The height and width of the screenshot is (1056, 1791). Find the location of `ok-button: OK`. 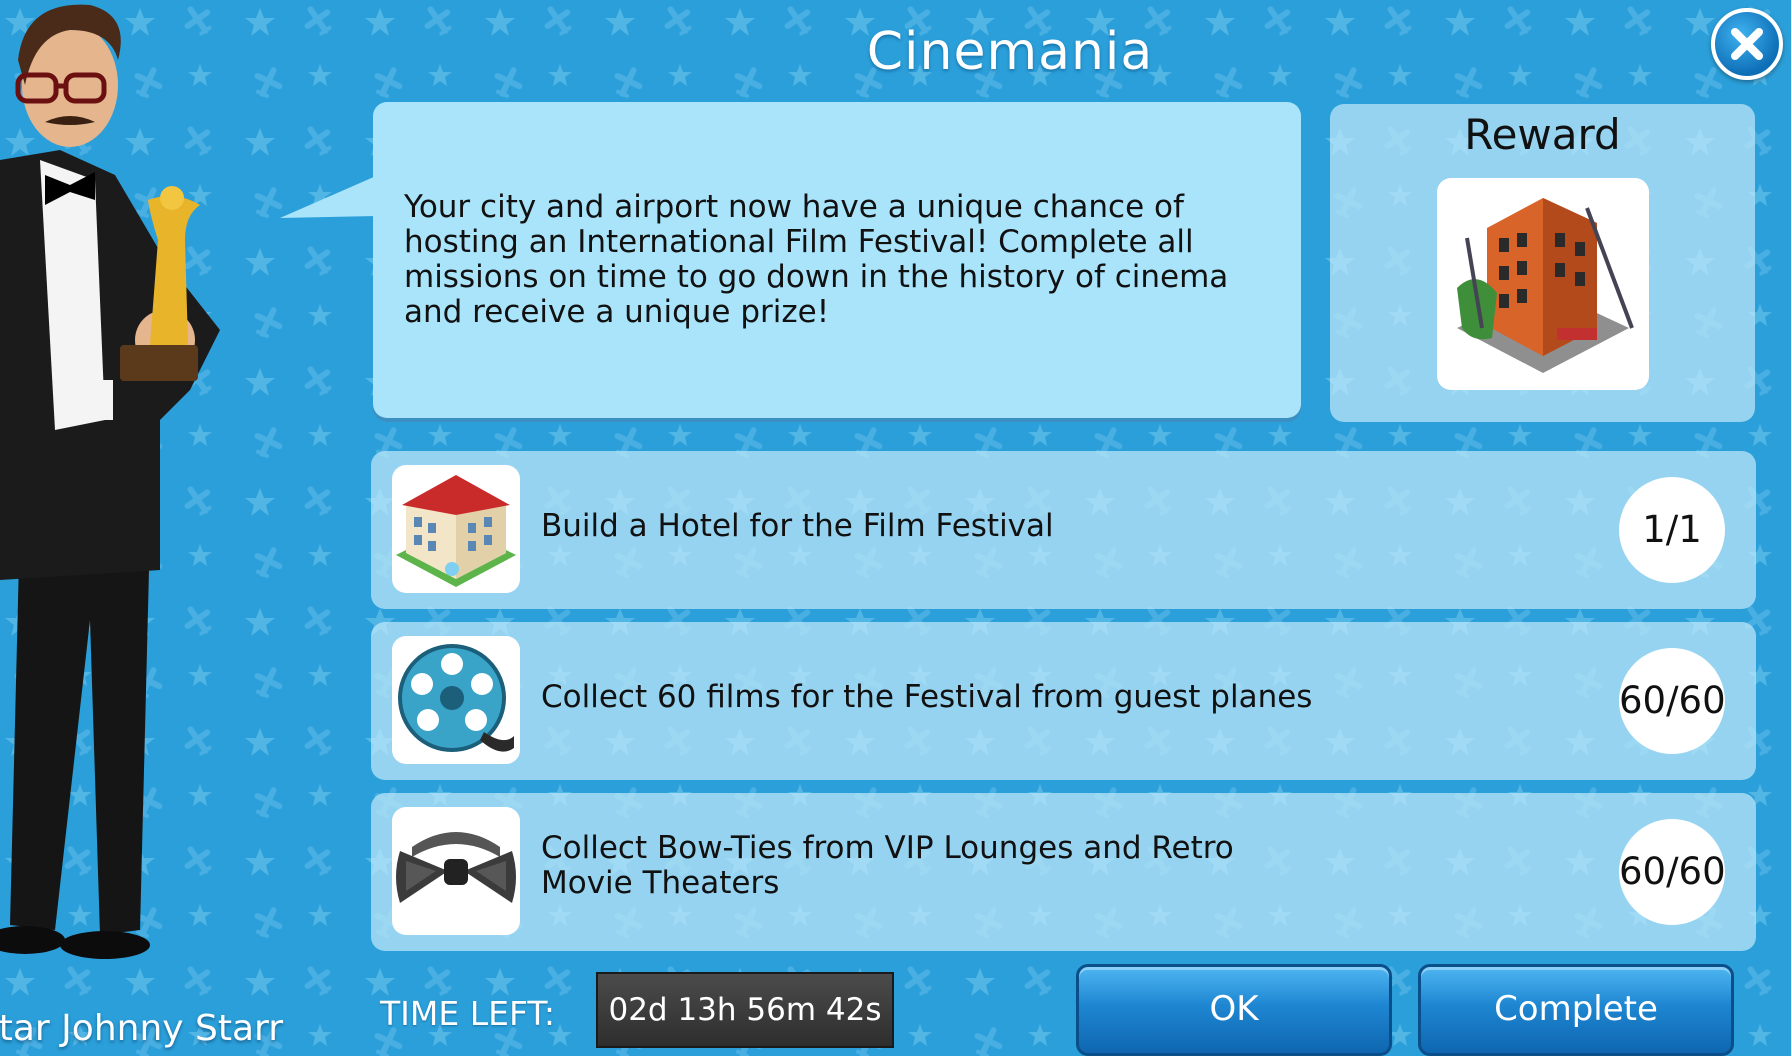

ok-button: OK is located at coordinates (1234, 1010).